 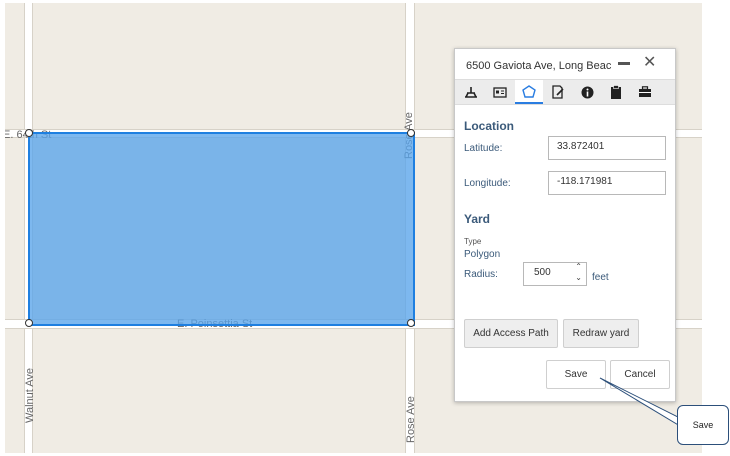 What do you see at coordinates (483, 148) in the screenshot?
I see `latitude-label: Latitude:` at bounding box center [483, 148].